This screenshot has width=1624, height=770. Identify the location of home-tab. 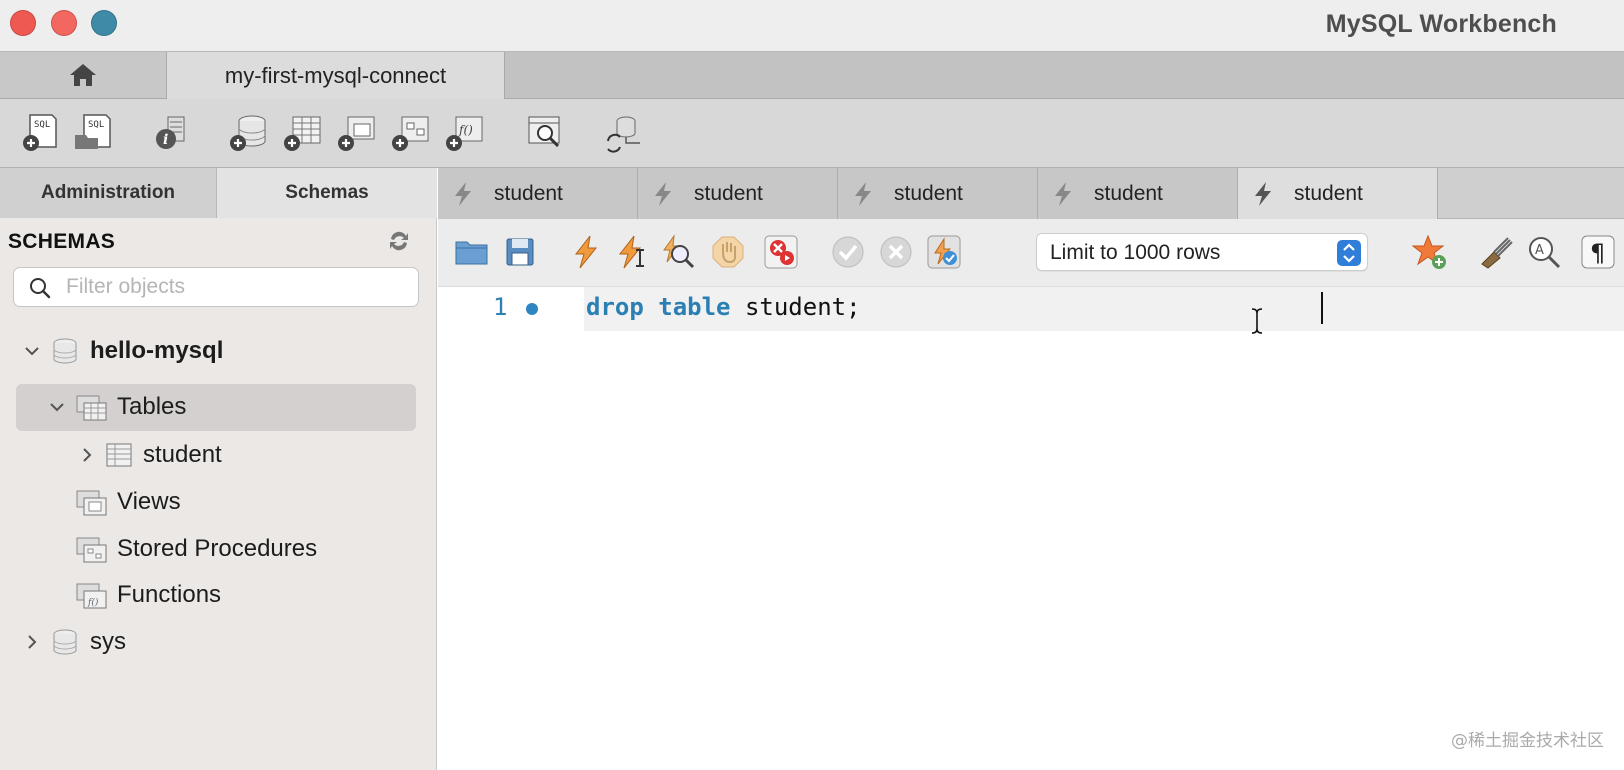
(83, 75).